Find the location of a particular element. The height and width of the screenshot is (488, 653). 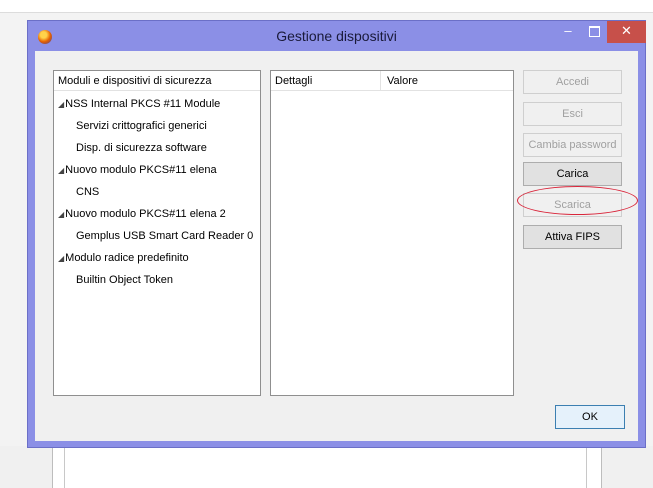

tree-item-label: Disp. di sicurezza software is located at coordinates (141, 148).